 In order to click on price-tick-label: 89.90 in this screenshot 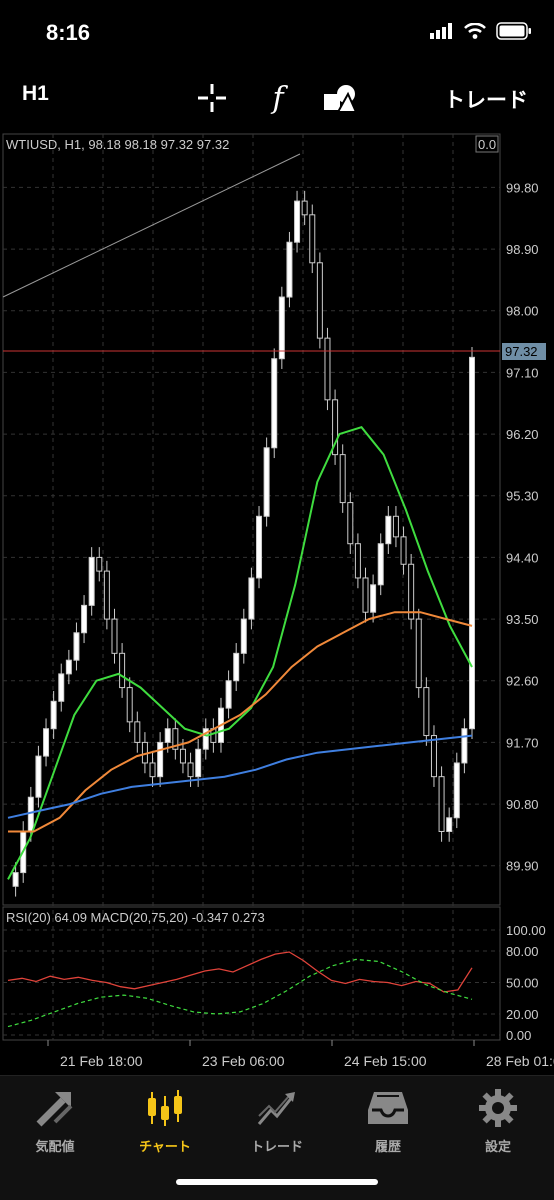, I will do `click(522, 866)`.